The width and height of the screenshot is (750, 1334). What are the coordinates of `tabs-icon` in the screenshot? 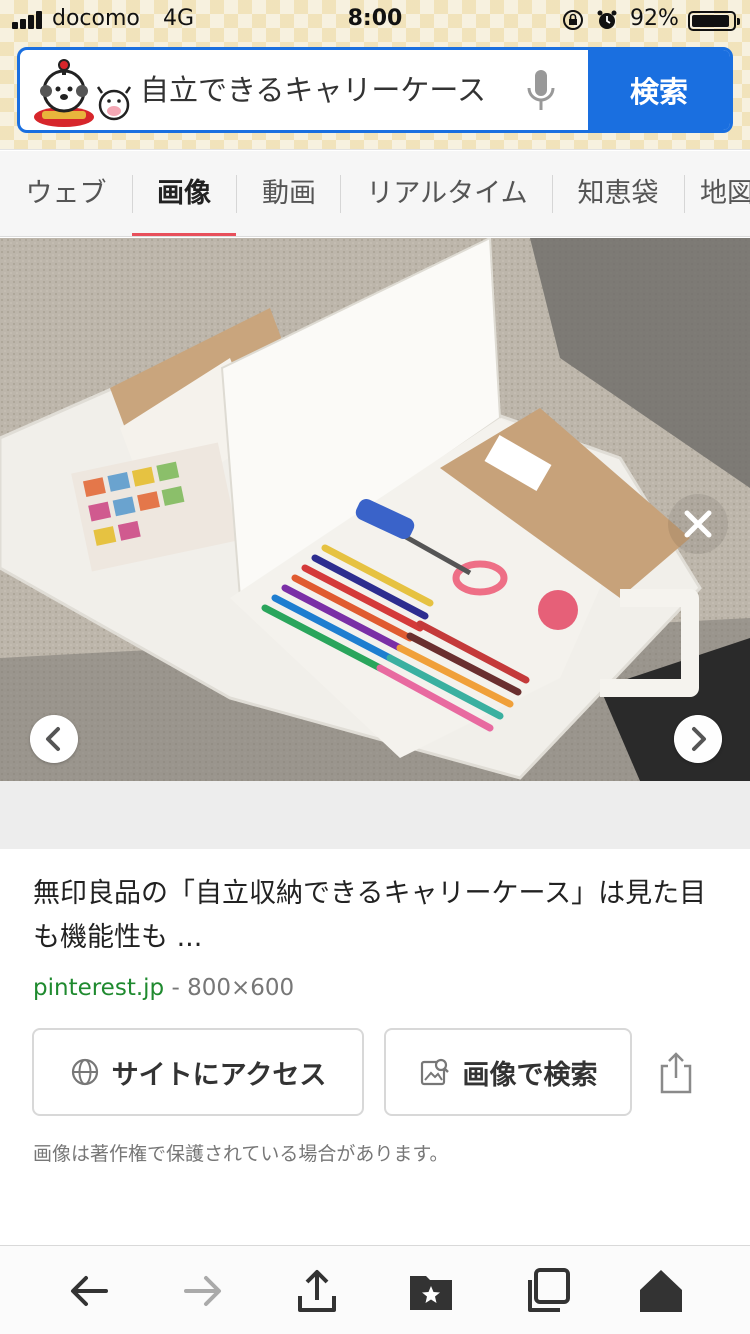 It's located at (547, 1291).